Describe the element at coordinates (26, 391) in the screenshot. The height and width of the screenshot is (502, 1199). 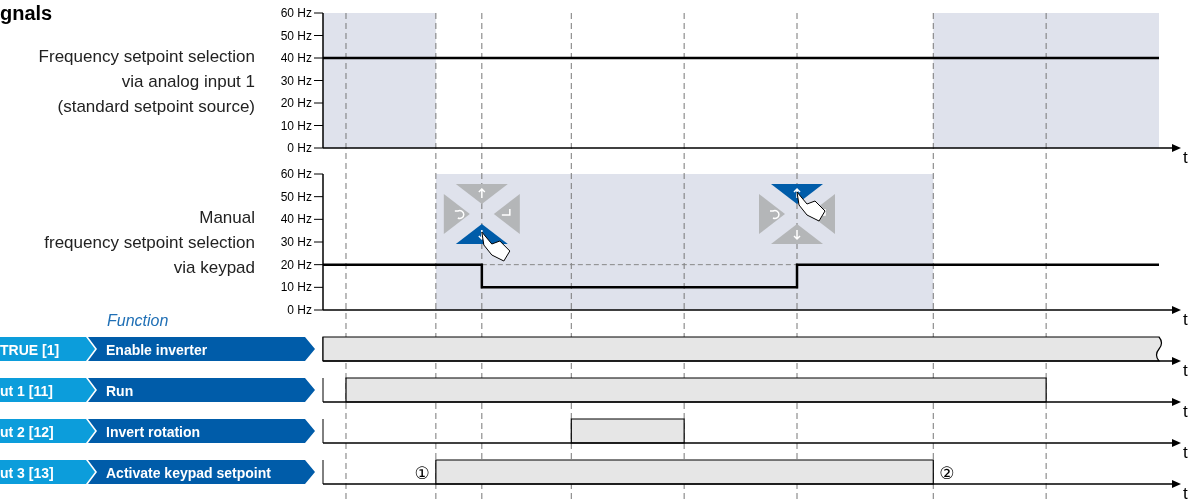
I see `source-text: ut 1 [11]` at that location.